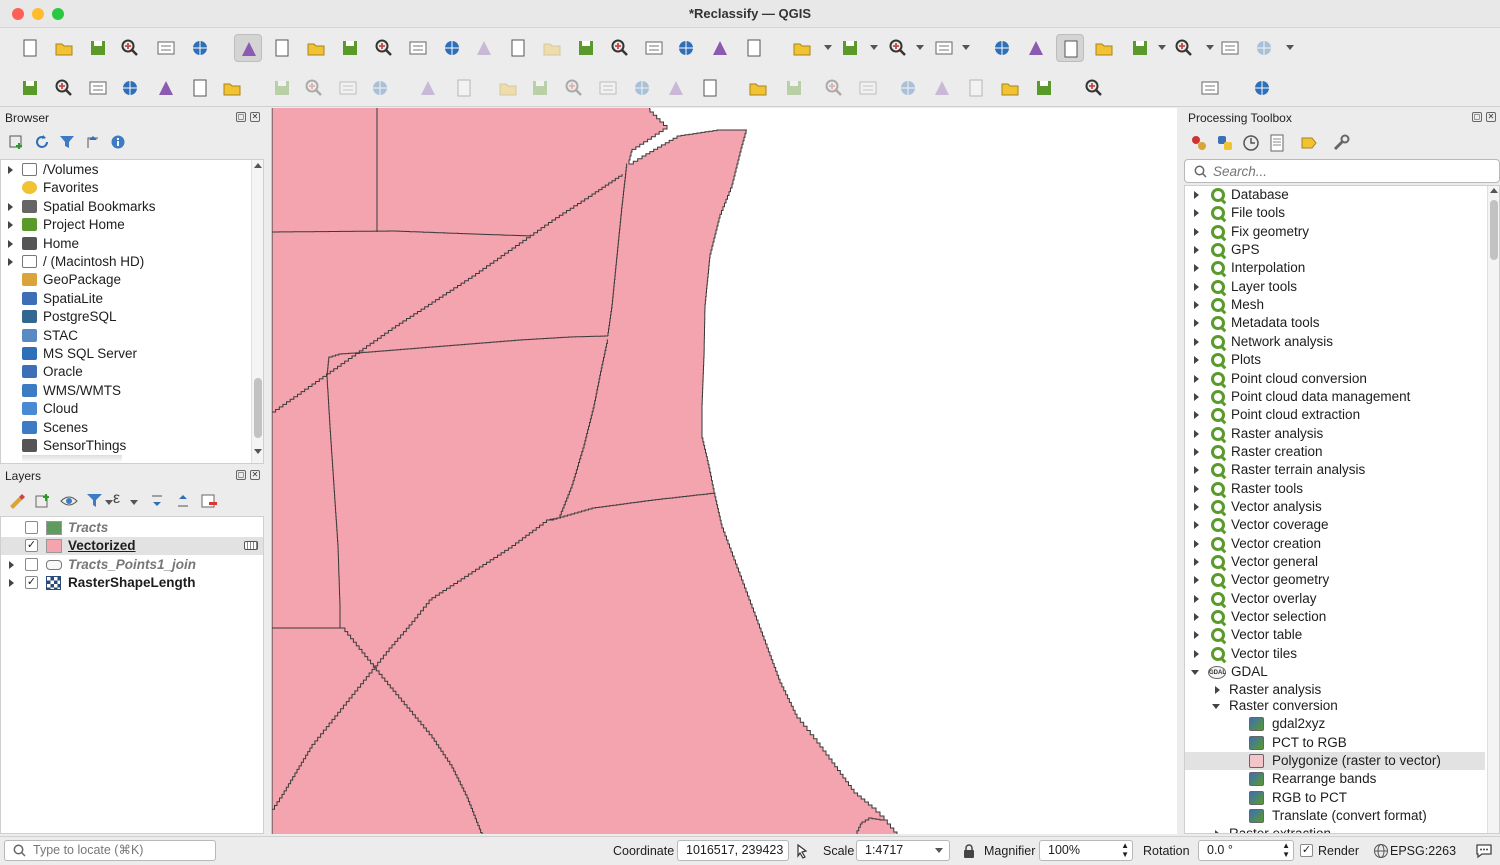  I want to click on zoom-out-button, so click(350, 48).